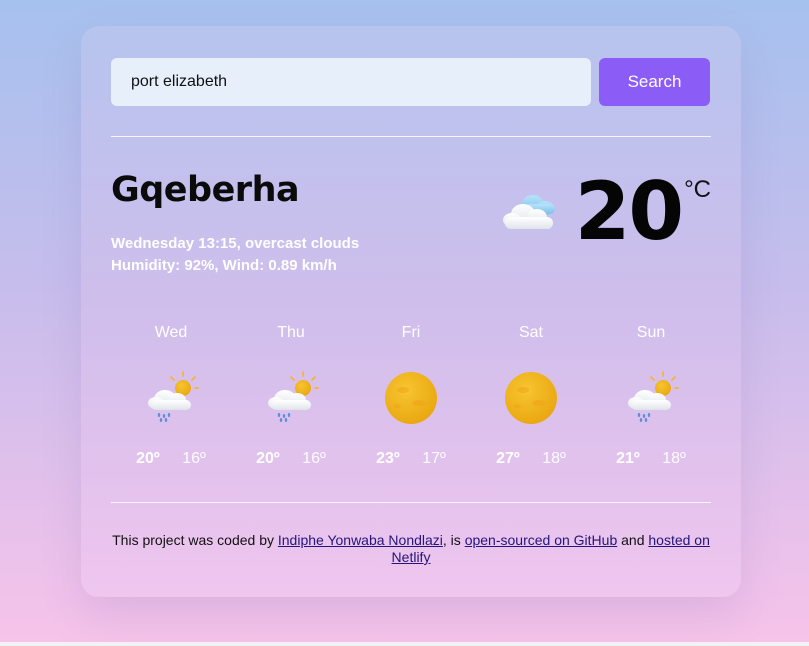 The height and width of the screenshot is (646, 809). What do you see at coordinates (411, 332) in the screenshot?
I see `forecast-day-name: Fri` at bounding box center [411, 332].